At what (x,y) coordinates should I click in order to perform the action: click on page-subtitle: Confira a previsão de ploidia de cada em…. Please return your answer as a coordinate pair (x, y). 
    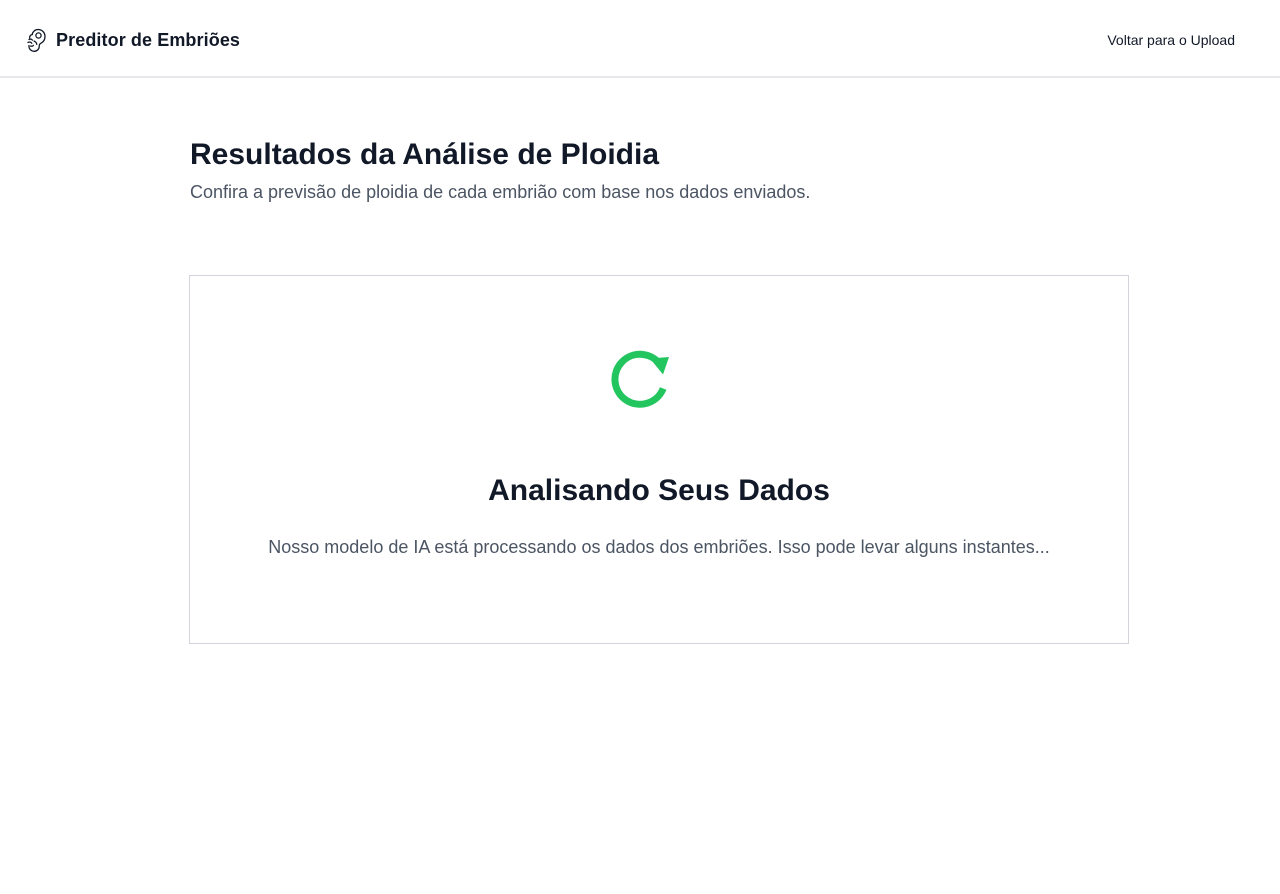
    Looking at the image, I should click on (500, 192).